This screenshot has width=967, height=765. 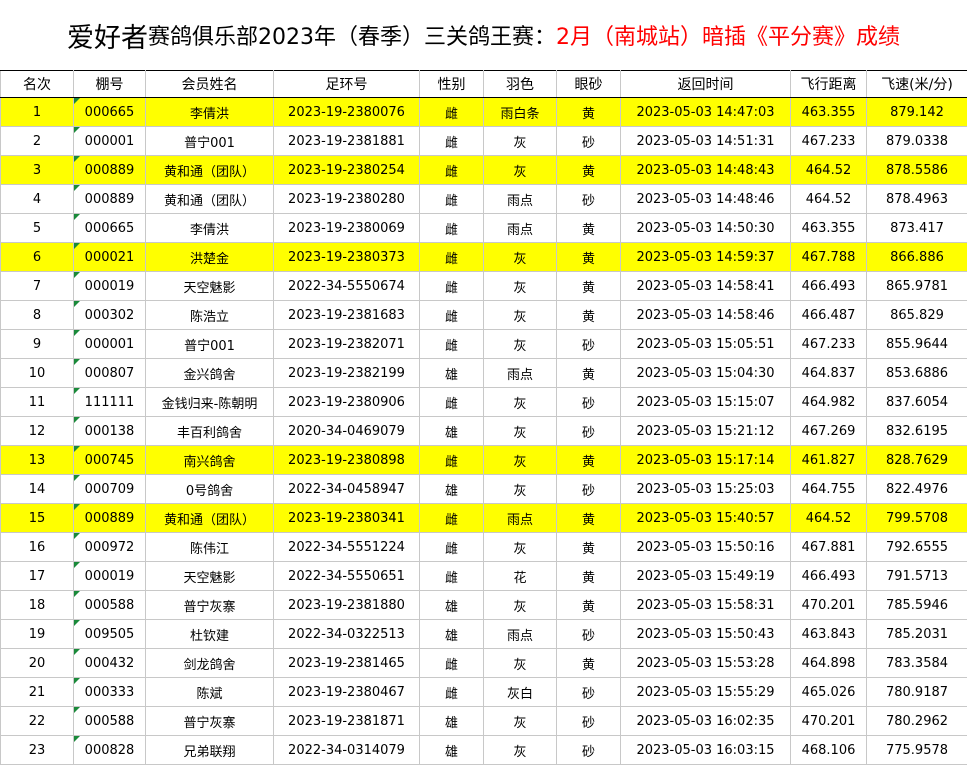 What do you see at coordinates (37, 750) in the screenshot?
I see `cell-rank: 23` at bounding box center [37, 750].